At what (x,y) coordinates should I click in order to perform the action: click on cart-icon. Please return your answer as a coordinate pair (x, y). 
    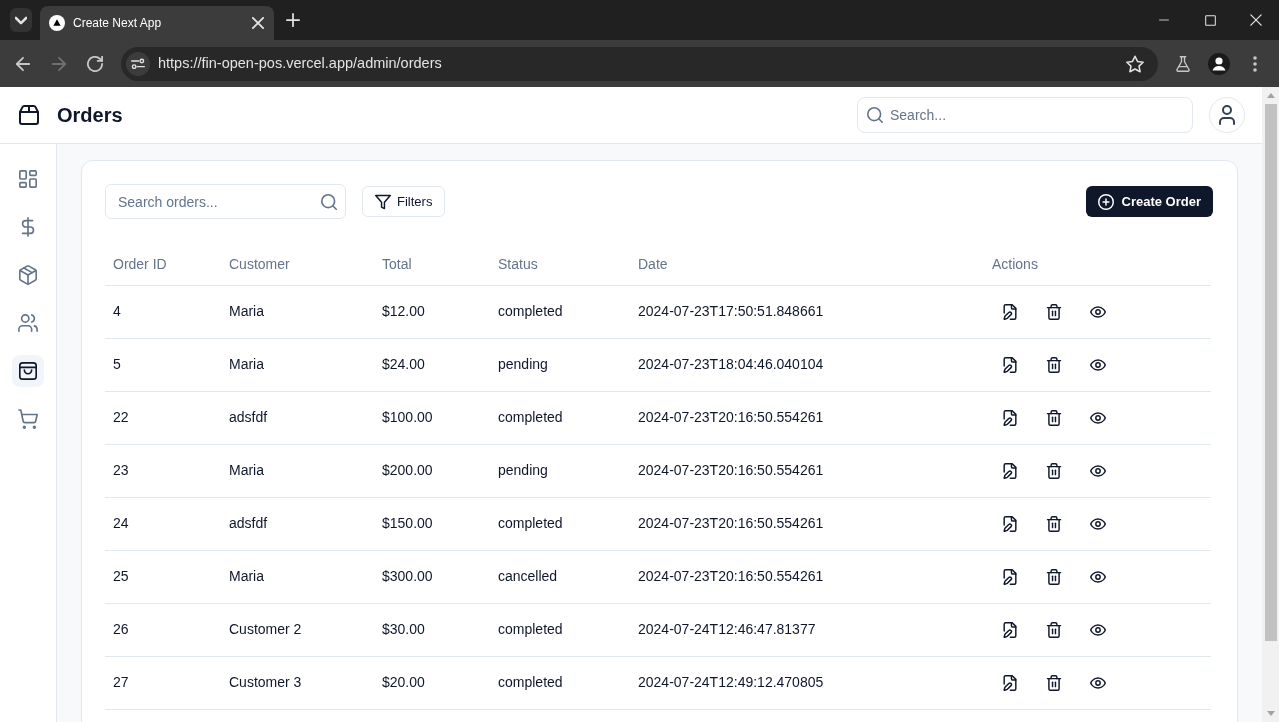
    Looking at the image, I should click on (28, 419).